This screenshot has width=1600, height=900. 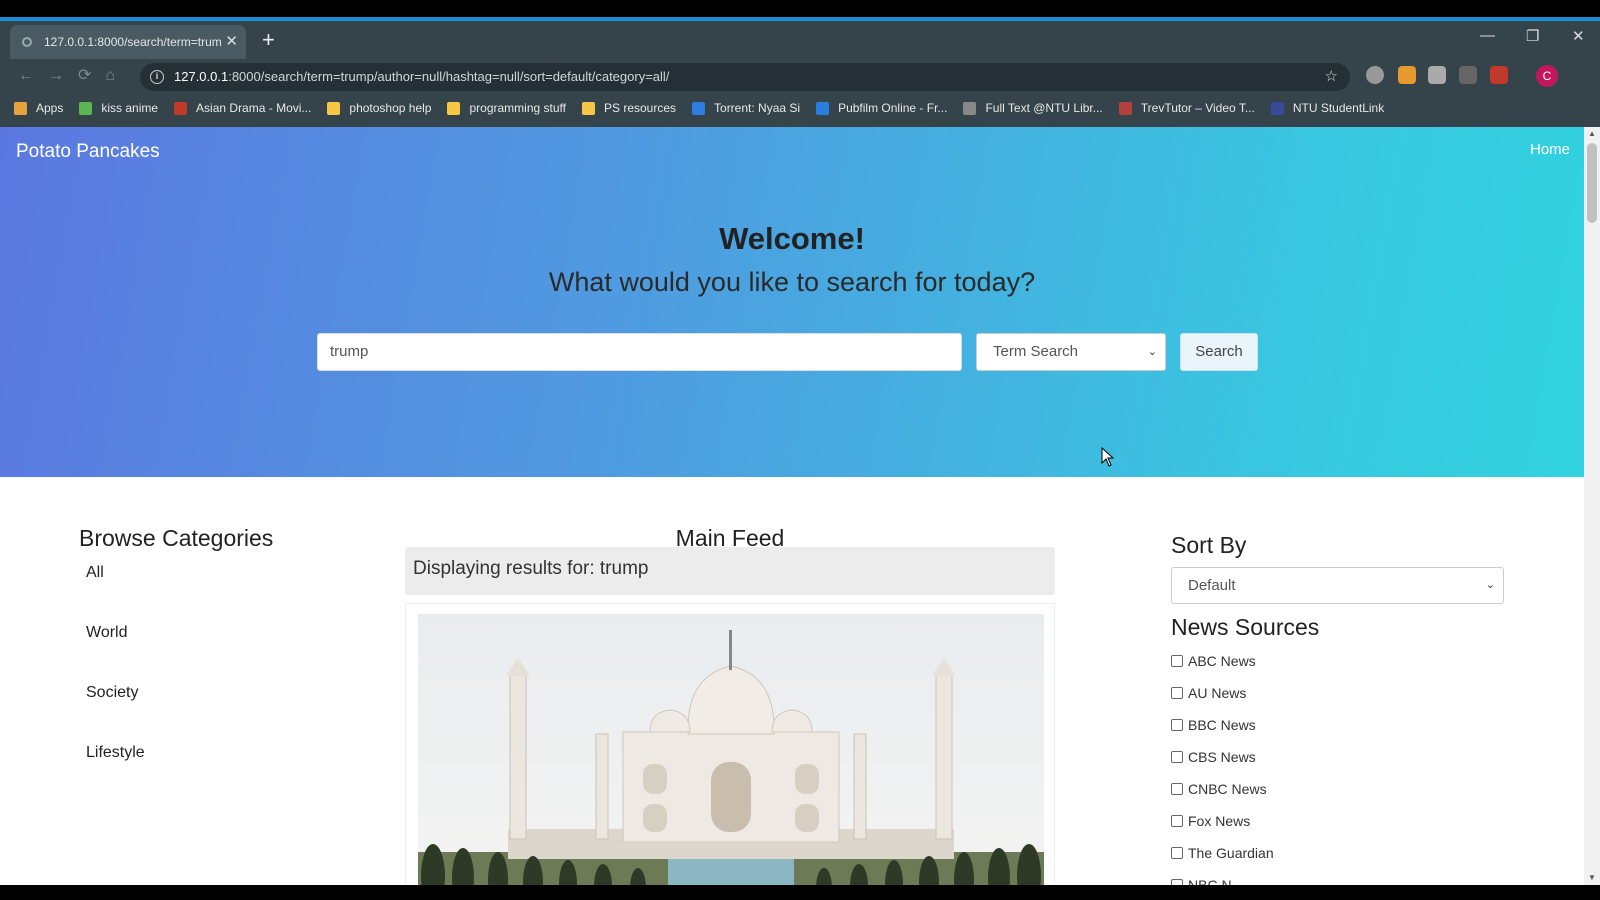 What do you see at coordinates (27, 42) in the screenshot?
I see `tab-favicon-icon` at bounding box center [27, 42].